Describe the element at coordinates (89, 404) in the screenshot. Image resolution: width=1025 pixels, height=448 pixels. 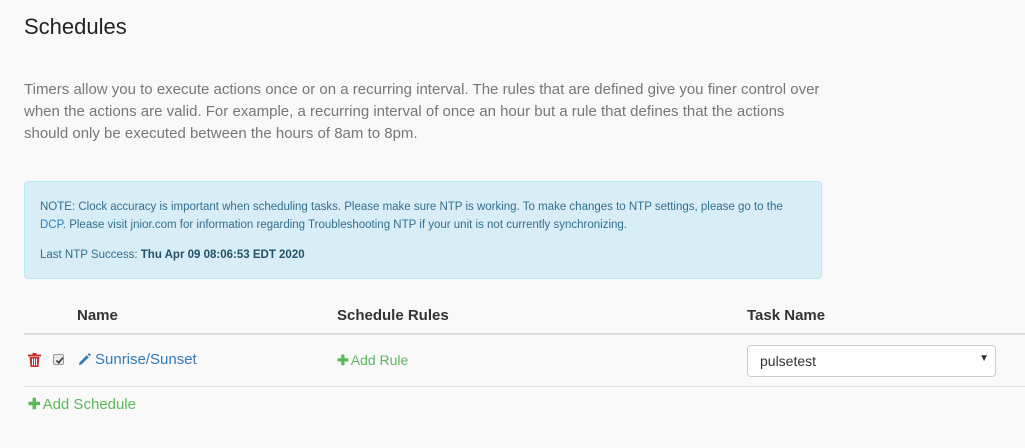
I see `add-schedule-label: Add Schedule` at that location.